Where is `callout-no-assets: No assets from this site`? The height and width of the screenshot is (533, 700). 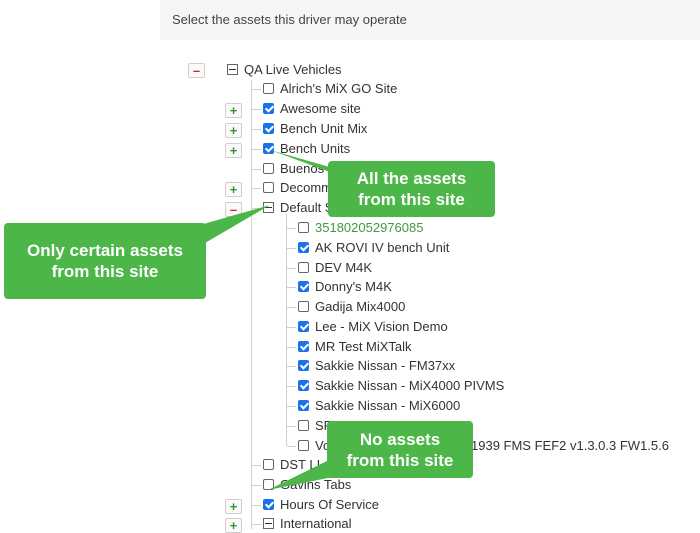
callout-no-assets: No assets from this site is located at coordinates (400, 449).